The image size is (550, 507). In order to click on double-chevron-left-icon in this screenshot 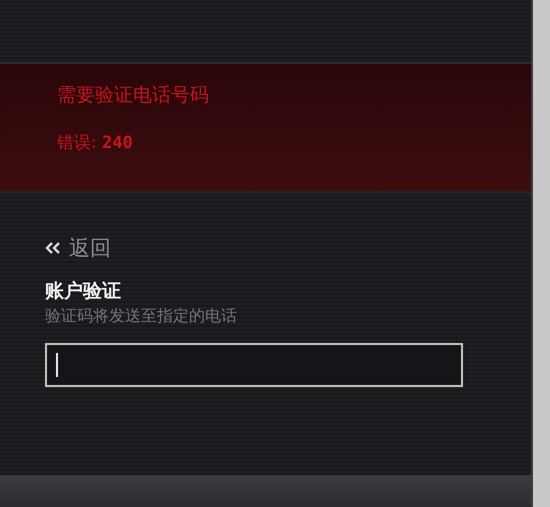, I will do `click(53, 248)`.